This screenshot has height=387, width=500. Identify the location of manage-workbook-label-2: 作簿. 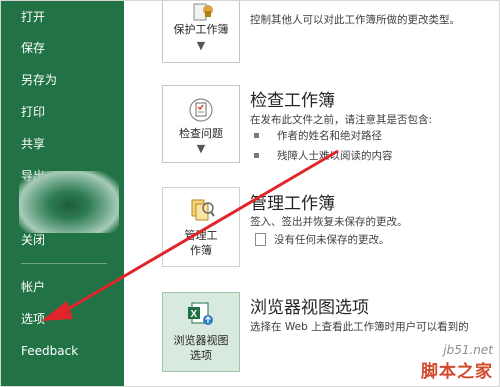
(201, 250).